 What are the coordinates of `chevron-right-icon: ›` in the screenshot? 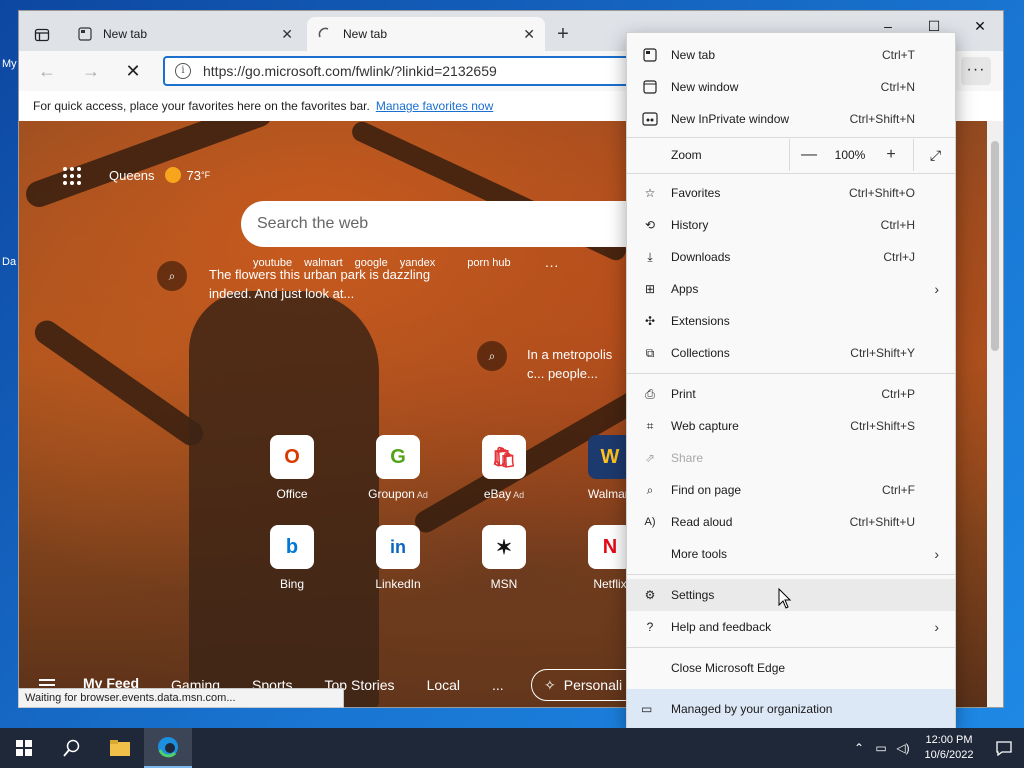 It's located at (936, 554).